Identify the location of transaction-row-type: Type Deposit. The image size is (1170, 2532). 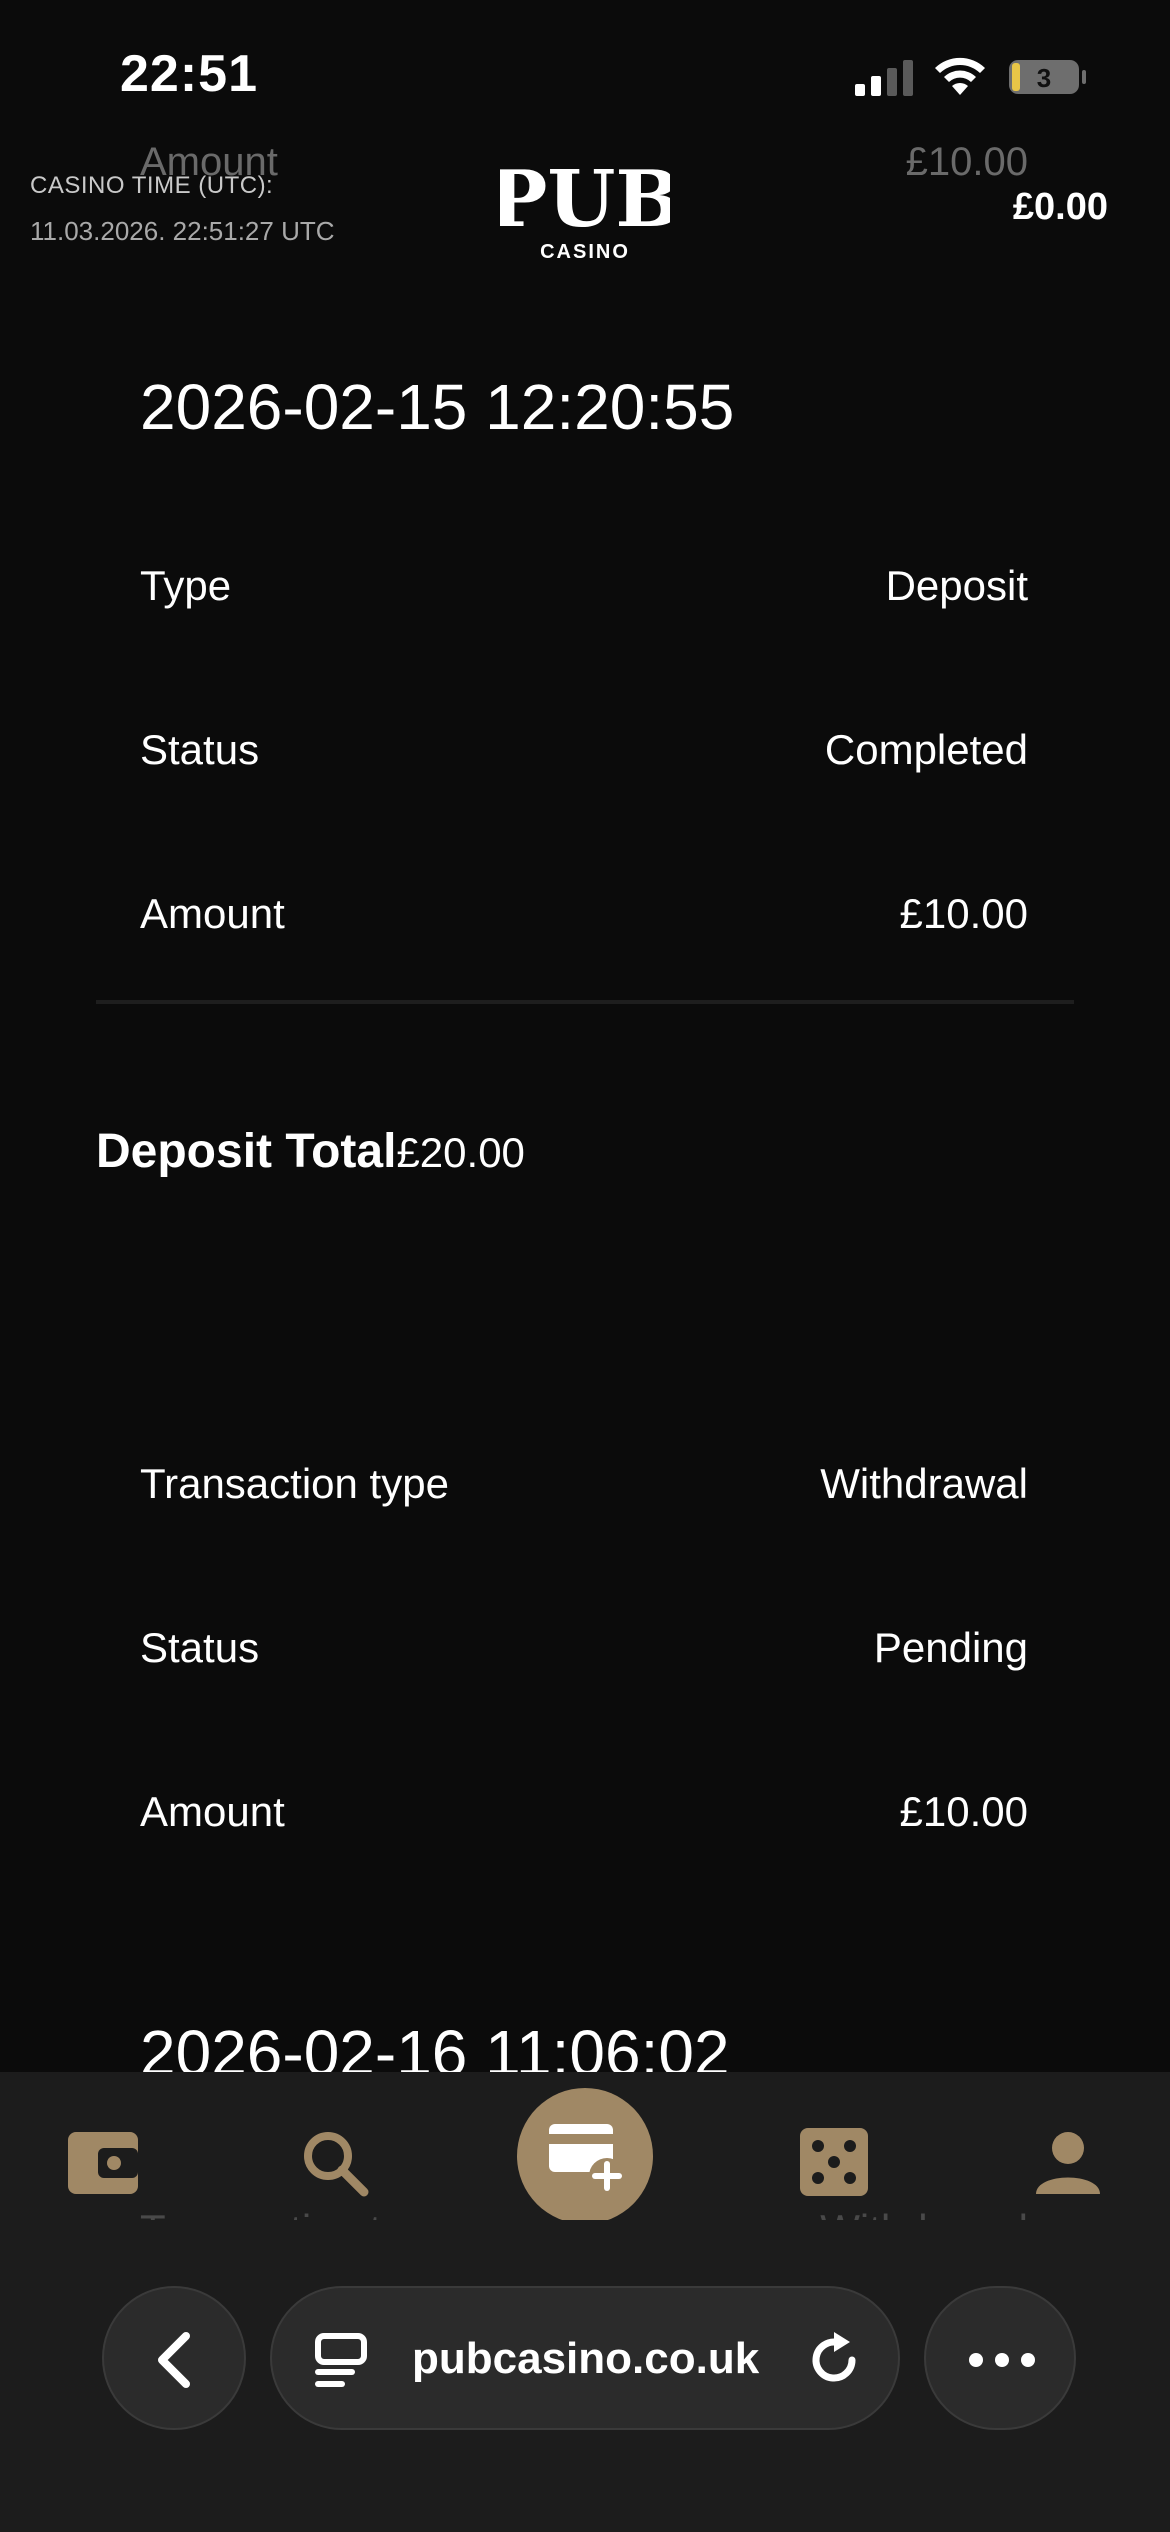
(584, 592).